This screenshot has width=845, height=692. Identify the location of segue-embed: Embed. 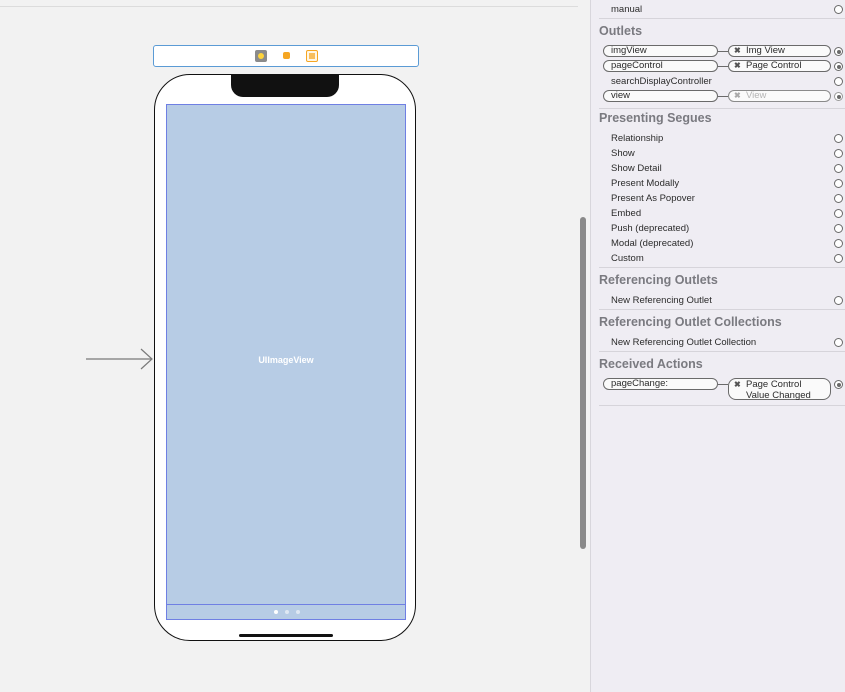
(626, 213).